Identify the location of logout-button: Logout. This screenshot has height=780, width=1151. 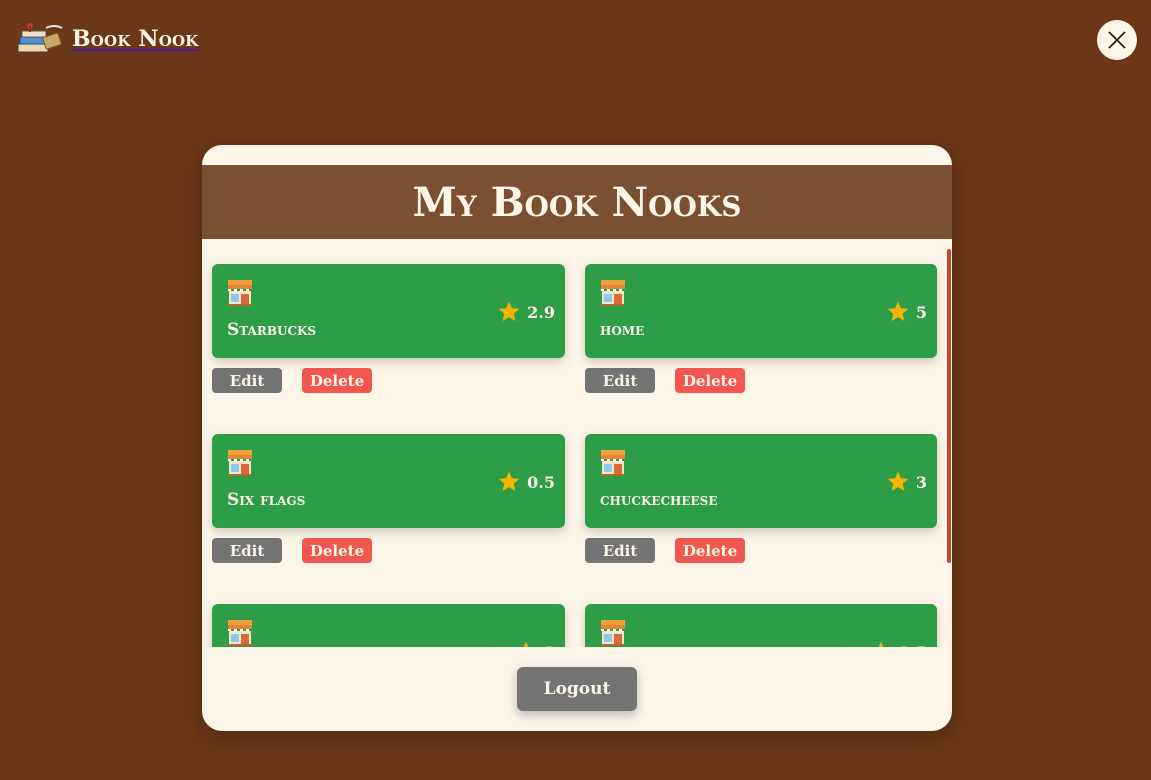
(577, 689).